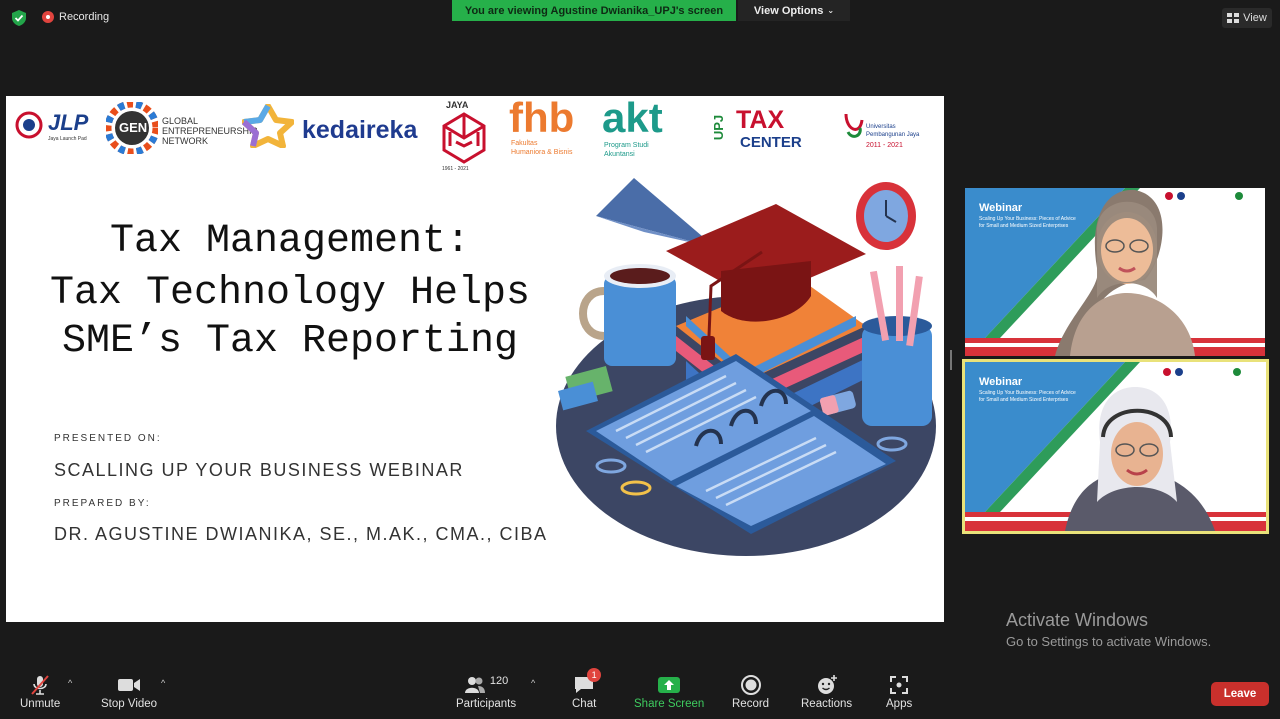  Describe the element at coordinates (486, 704) in the screenshot. I see `participants-label: Participants` at that location.